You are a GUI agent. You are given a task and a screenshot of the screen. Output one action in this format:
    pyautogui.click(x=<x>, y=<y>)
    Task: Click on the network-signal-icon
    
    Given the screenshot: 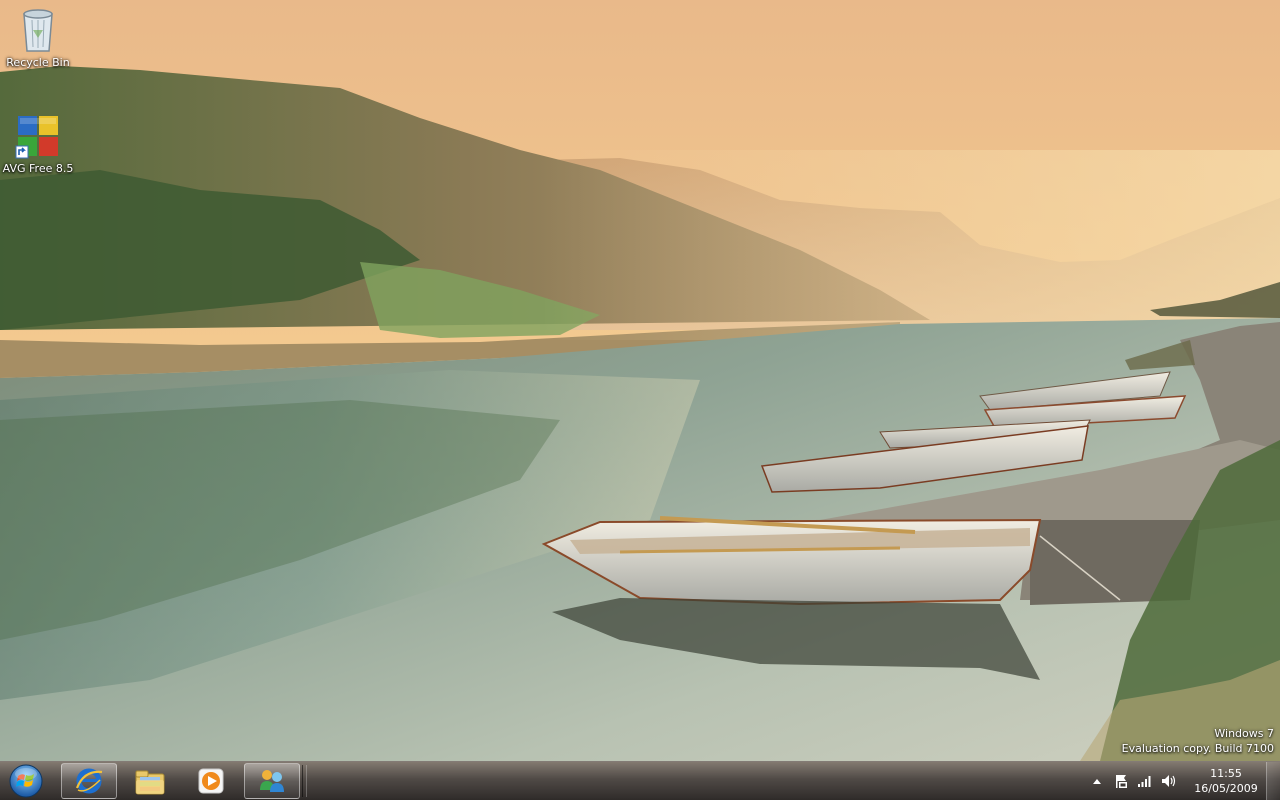 What is the action you would take?
    pyautogui.click(x=1144, y=781)
    